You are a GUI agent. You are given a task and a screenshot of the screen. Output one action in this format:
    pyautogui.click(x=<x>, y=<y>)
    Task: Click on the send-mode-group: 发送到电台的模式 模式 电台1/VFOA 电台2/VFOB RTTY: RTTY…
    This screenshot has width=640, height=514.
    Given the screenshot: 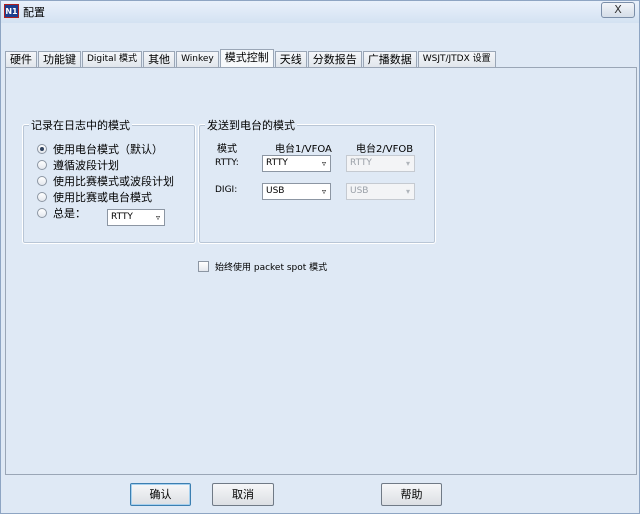 What is the action you would take?
    pyautogui.click(x=317, y=180)
    